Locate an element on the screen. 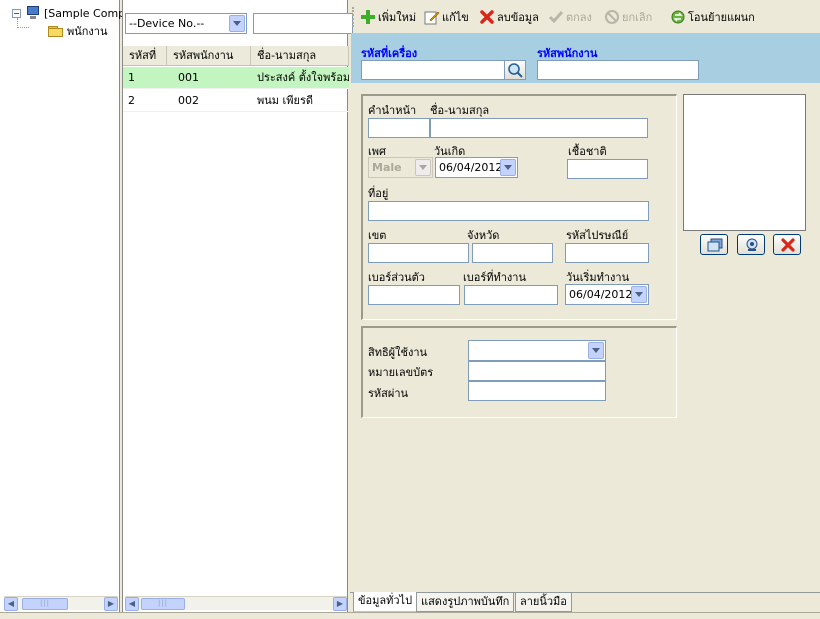 This screenshot has height=619, width=820. province-input is located at coordinates (512, 253).